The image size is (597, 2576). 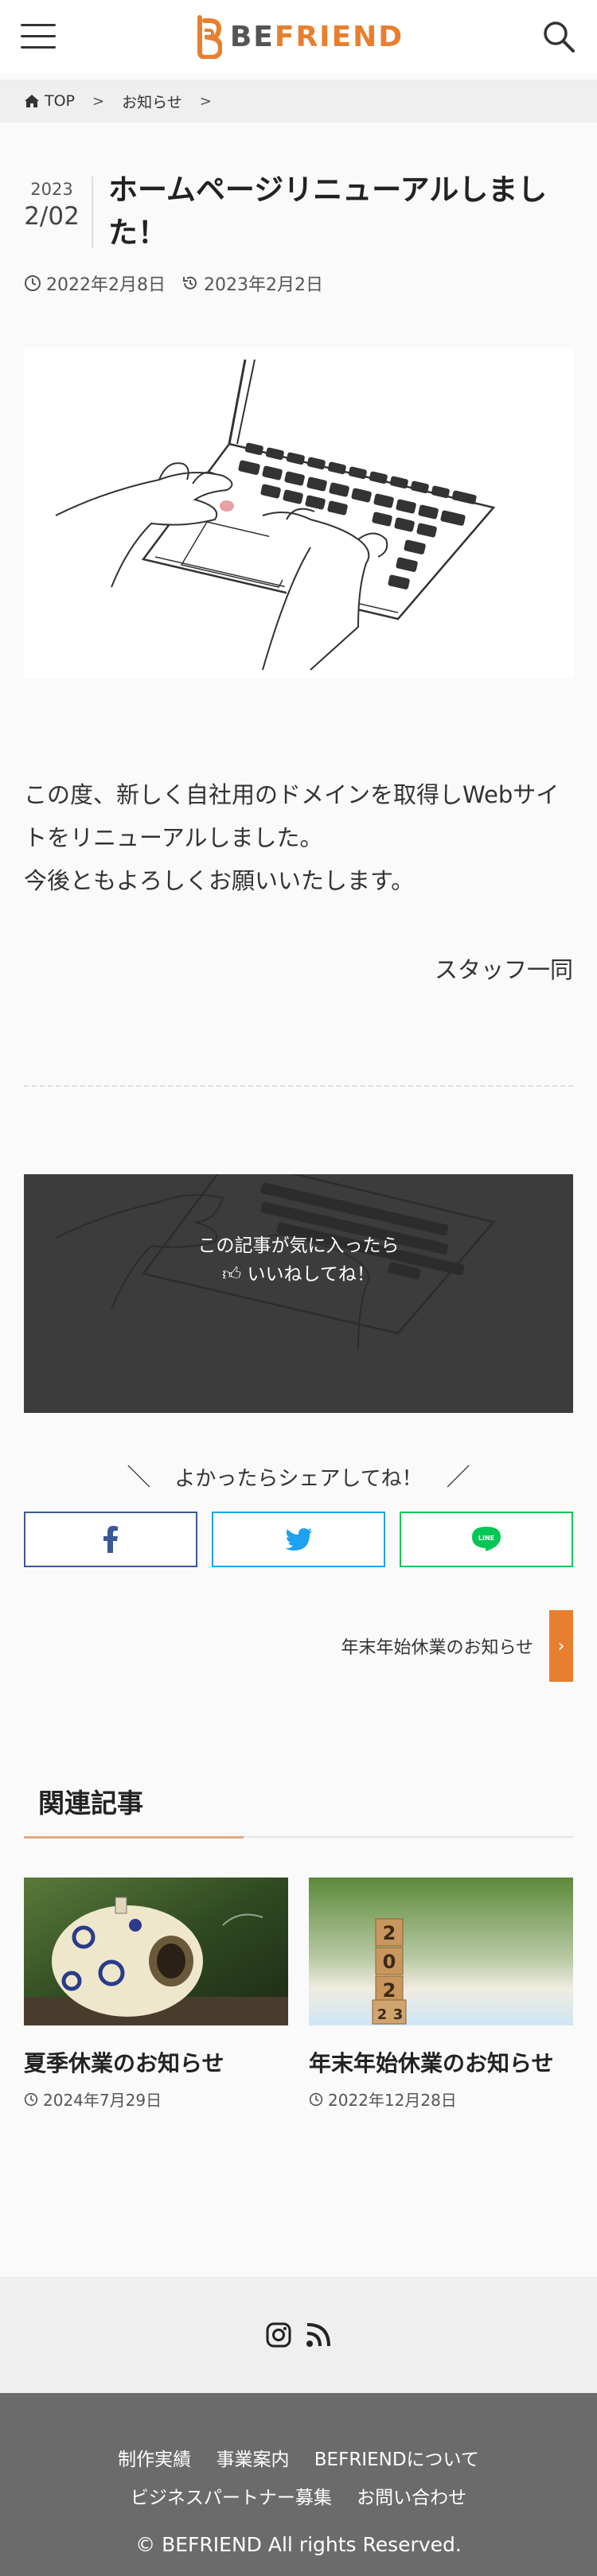 What do you see at coordinates (103, 2101) in the screenshot?
I see `related-card-date-text: 2024年7月29日` at bounding box center [103, 2101].